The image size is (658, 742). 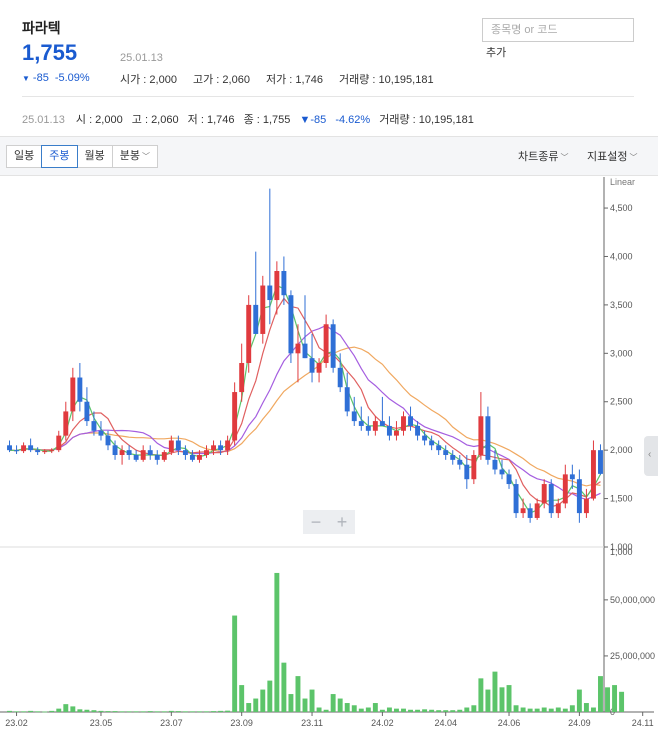 I want to click on time-tick-label: 23.05, so click(x=101, y=723).